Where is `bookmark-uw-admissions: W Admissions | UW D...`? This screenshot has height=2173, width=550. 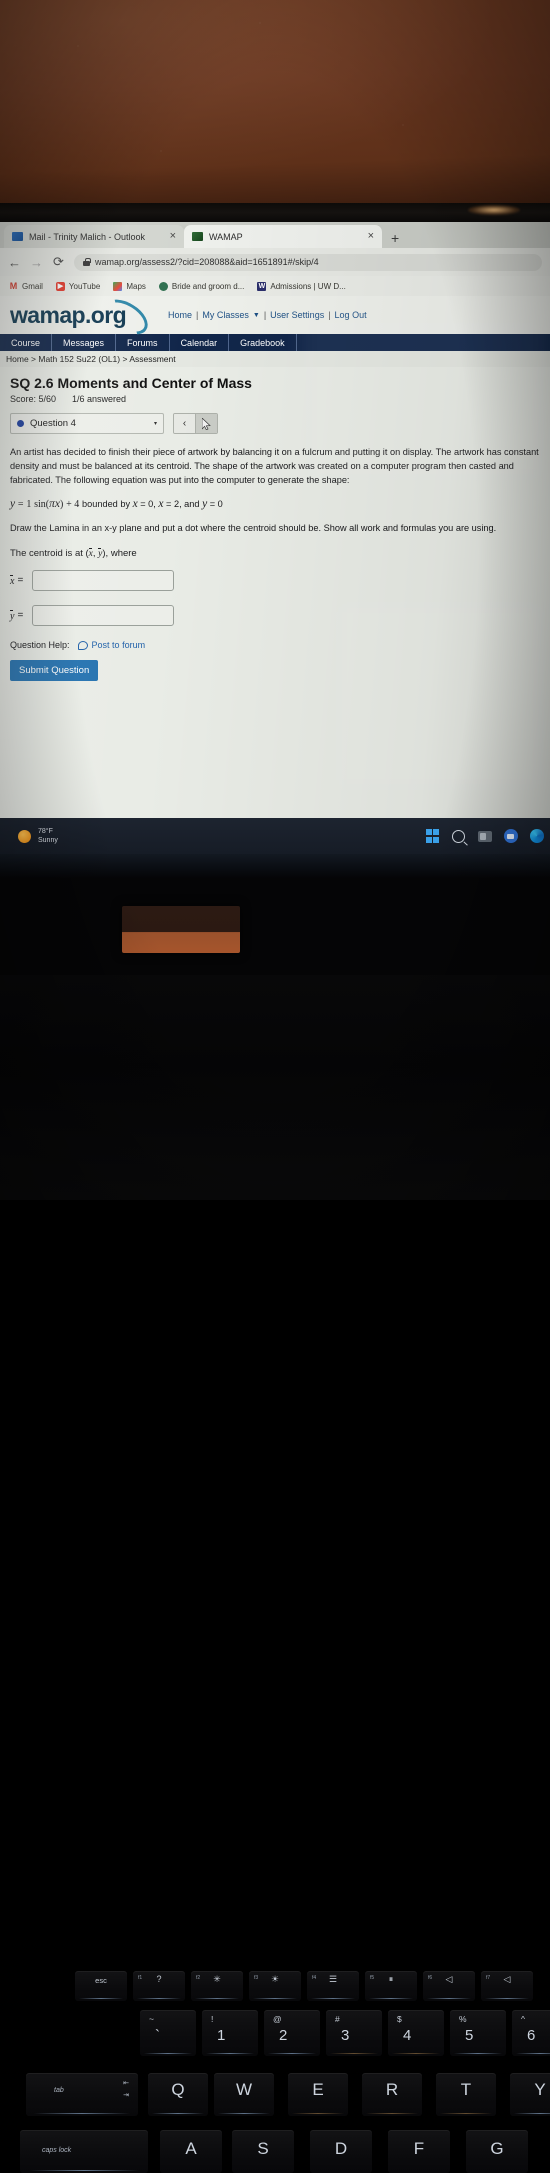 bookmark-uw-admissions: W Admissions | UW D... is located at coordinates (301, 286).